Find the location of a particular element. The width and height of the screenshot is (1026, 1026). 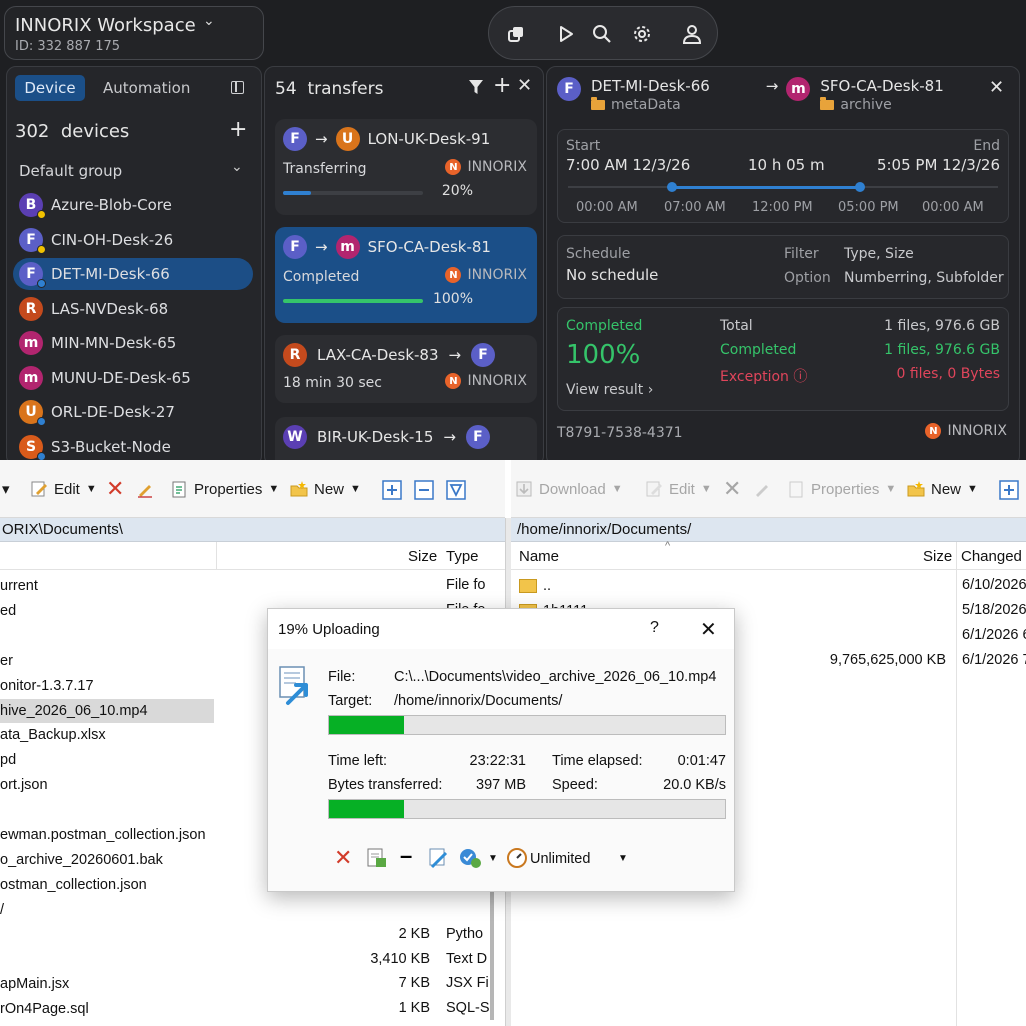

scrollbar is located at coordinates (492, 955).